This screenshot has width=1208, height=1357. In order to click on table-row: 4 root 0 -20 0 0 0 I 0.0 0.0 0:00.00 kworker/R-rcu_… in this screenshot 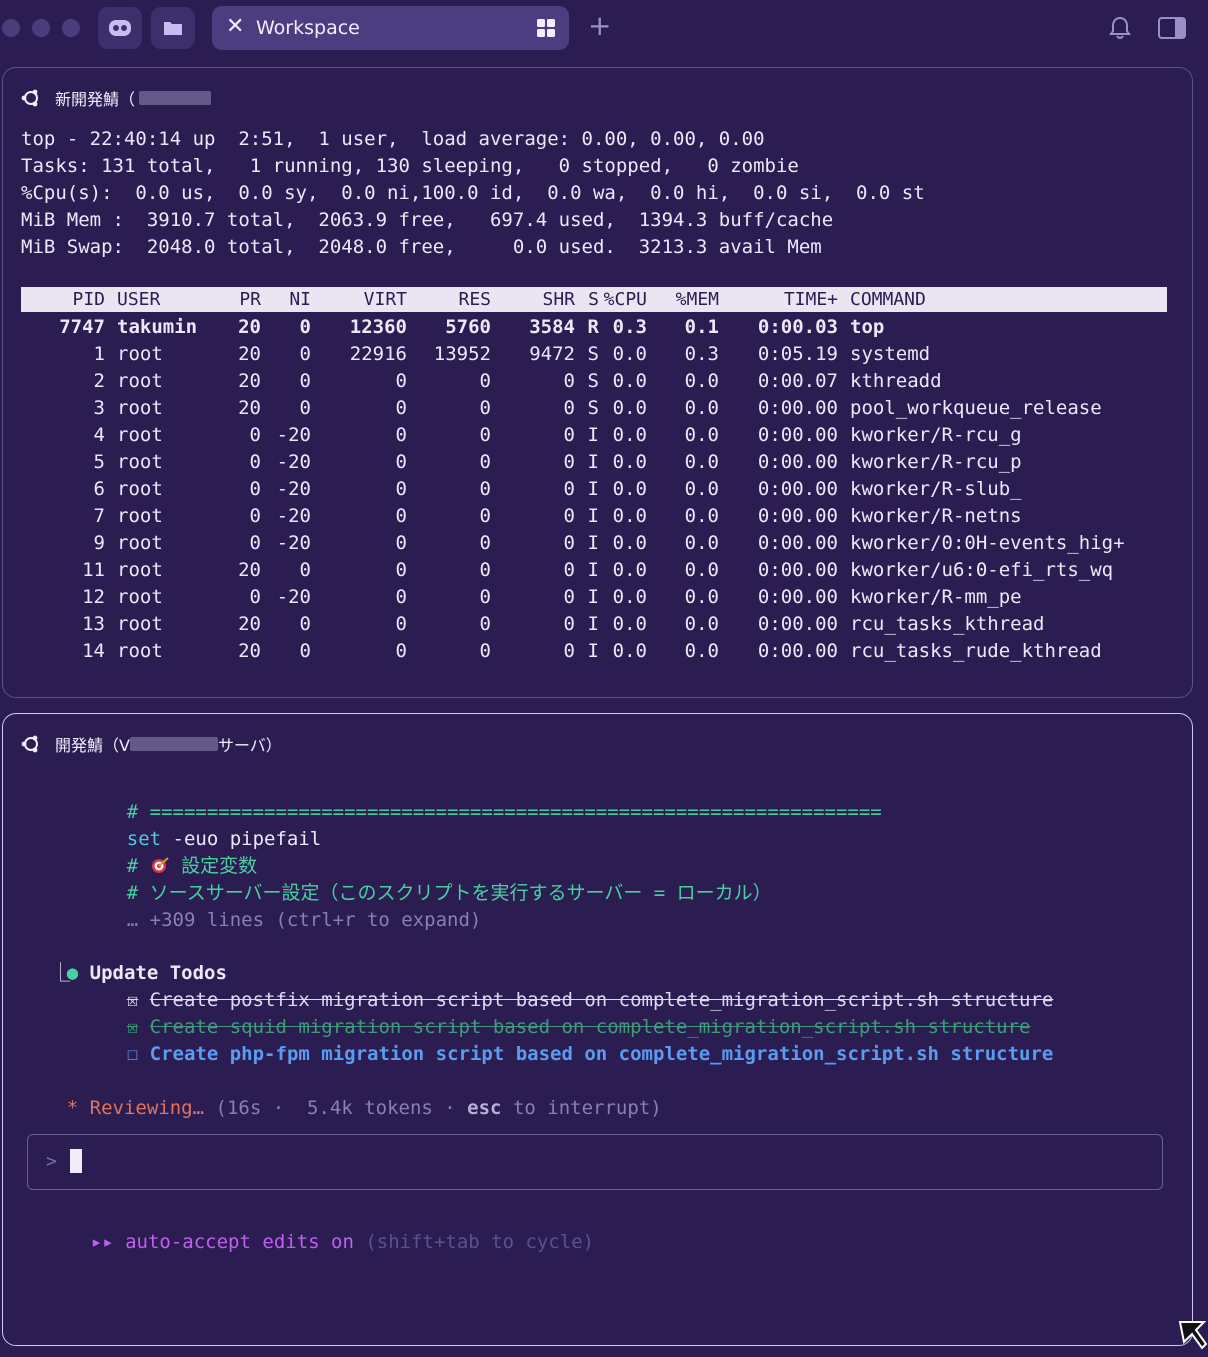, I will do `click(573, 435)`.